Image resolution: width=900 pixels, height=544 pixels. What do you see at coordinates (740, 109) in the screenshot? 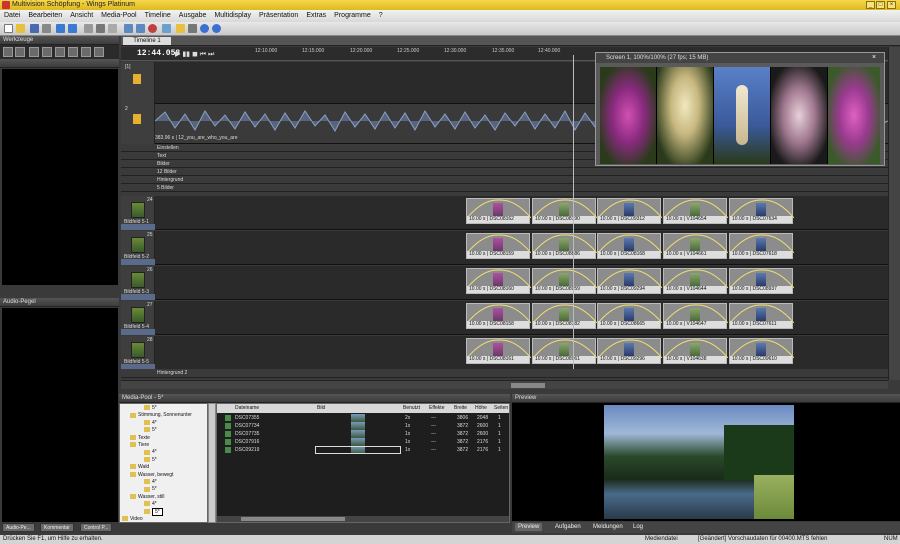
I see `screen-window: Screen 1, 100%/100% (27 fps; 15 MB) ×` at bounding box center [740, 109].